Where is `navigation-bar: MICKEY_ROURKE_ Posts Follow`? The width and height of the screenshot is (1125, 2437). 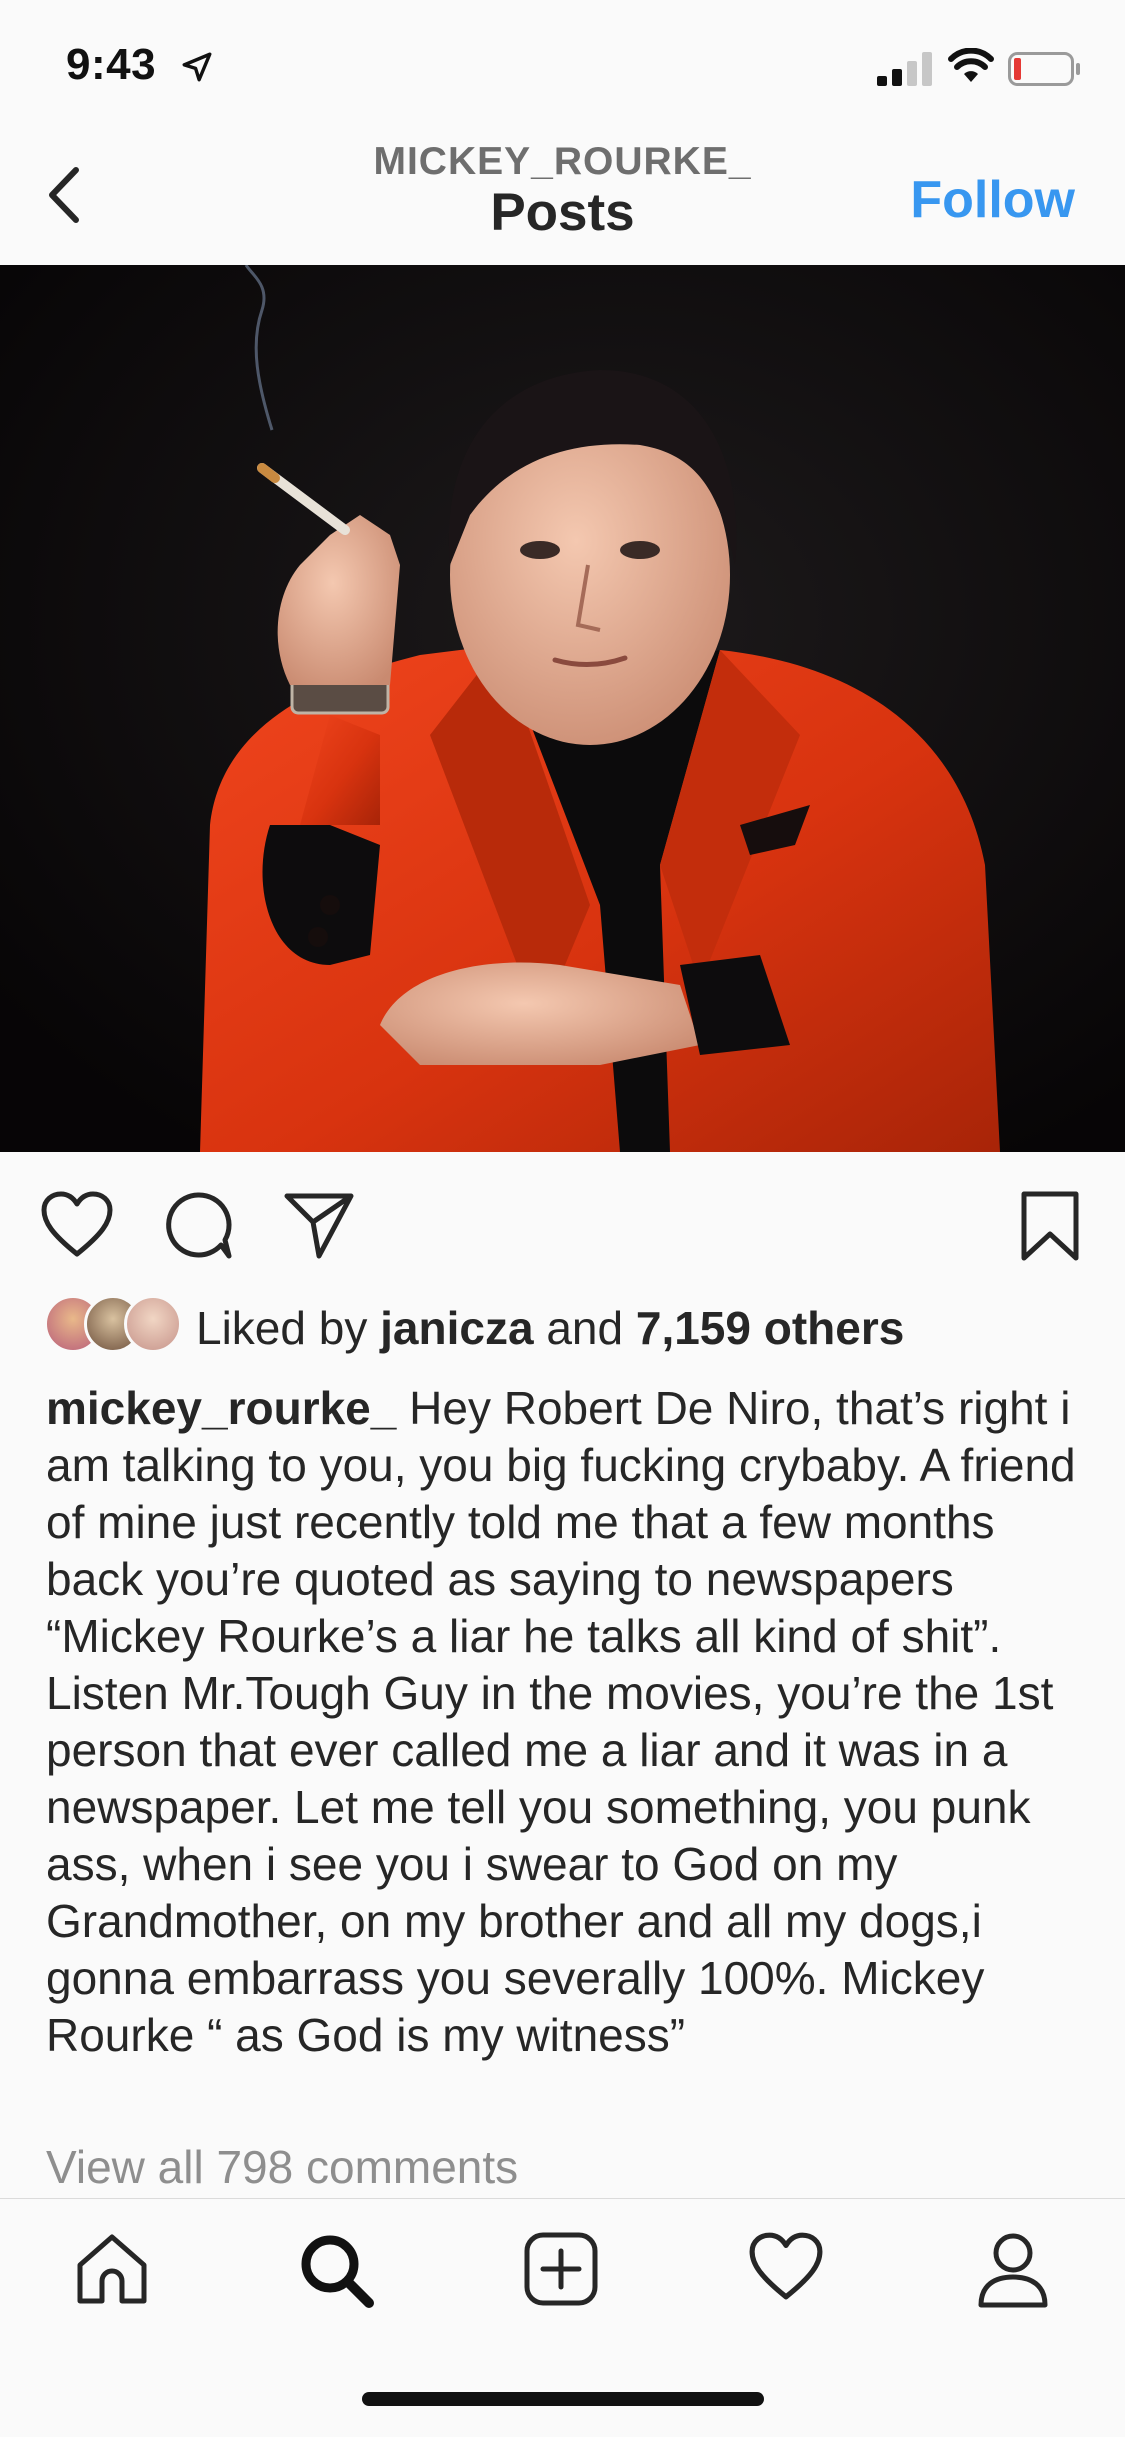
navigation-bar: MICKEY_ROURKE_ Posts Follow is located at coordinates (562, 198).